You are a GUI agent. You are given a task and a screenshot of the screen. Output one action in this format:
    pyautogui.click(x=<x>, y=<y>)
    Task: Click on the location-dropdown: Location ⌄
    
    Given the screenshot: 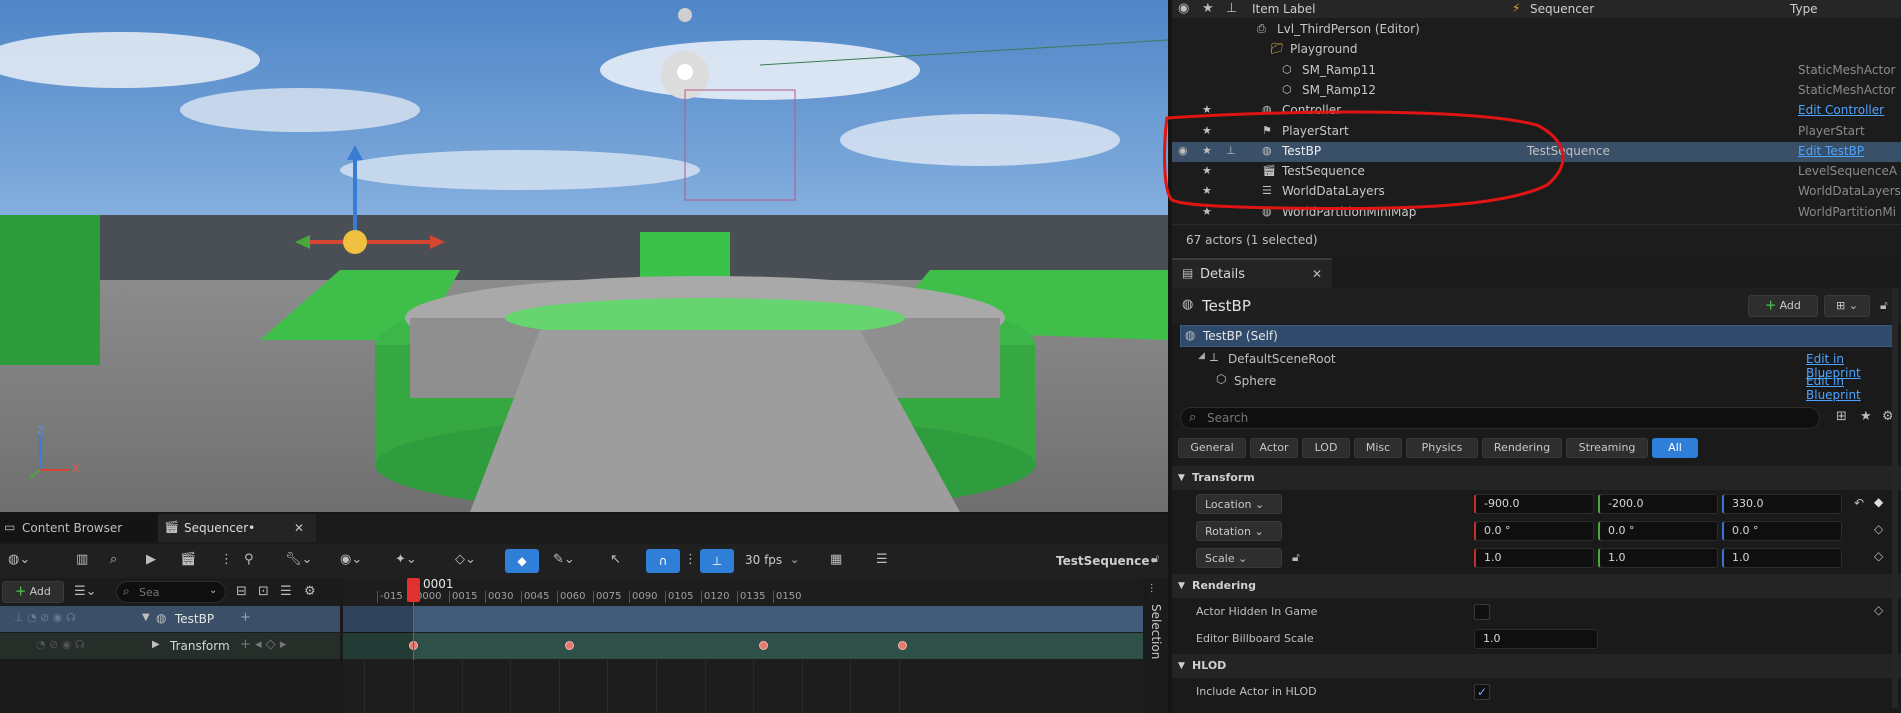 What is the action you would take?
    pyautogui.click(x=1239, y=504)
    